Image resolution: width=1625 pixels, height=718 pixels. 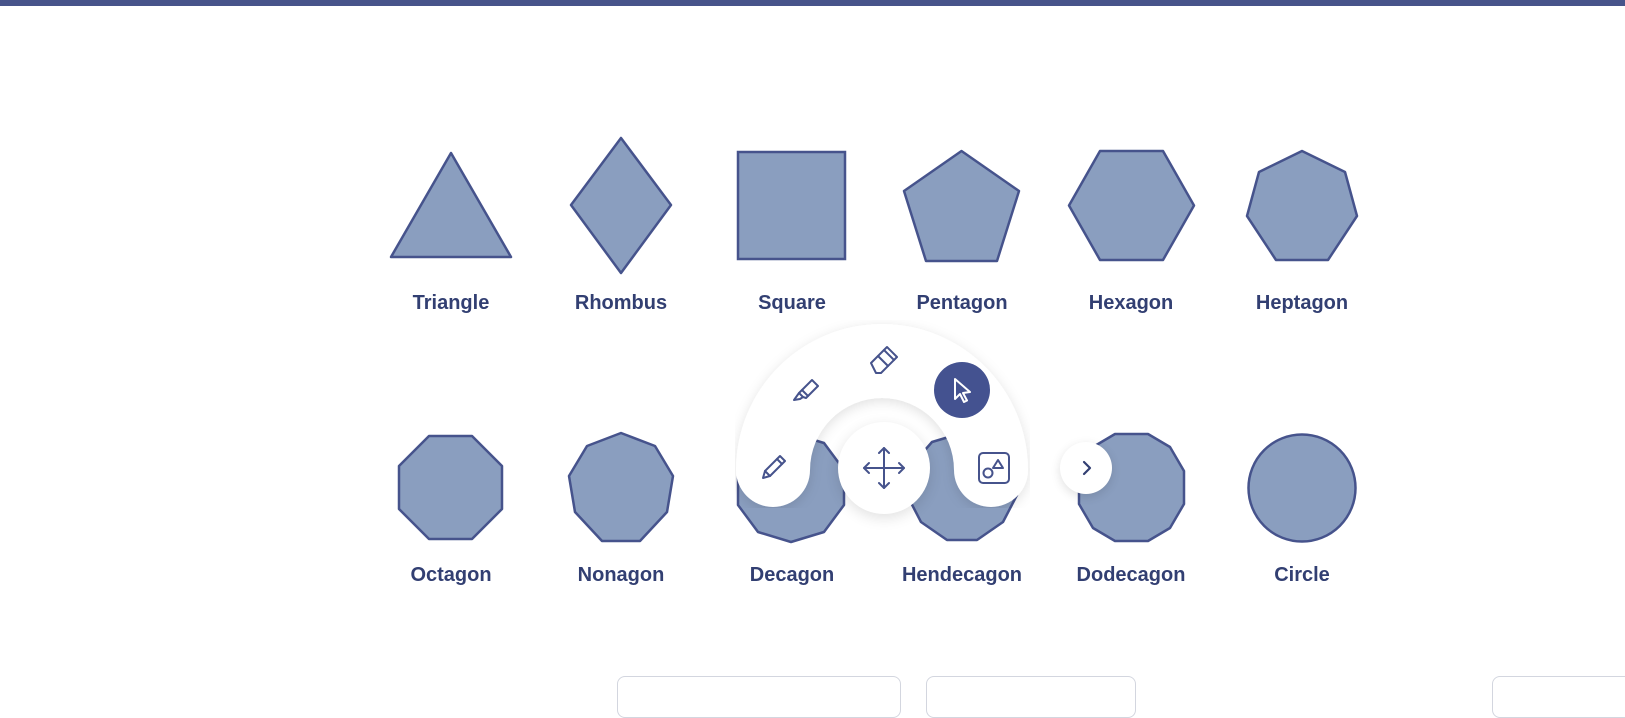 I want to click on chevron-right-icon, so click(x=1087, y=468).